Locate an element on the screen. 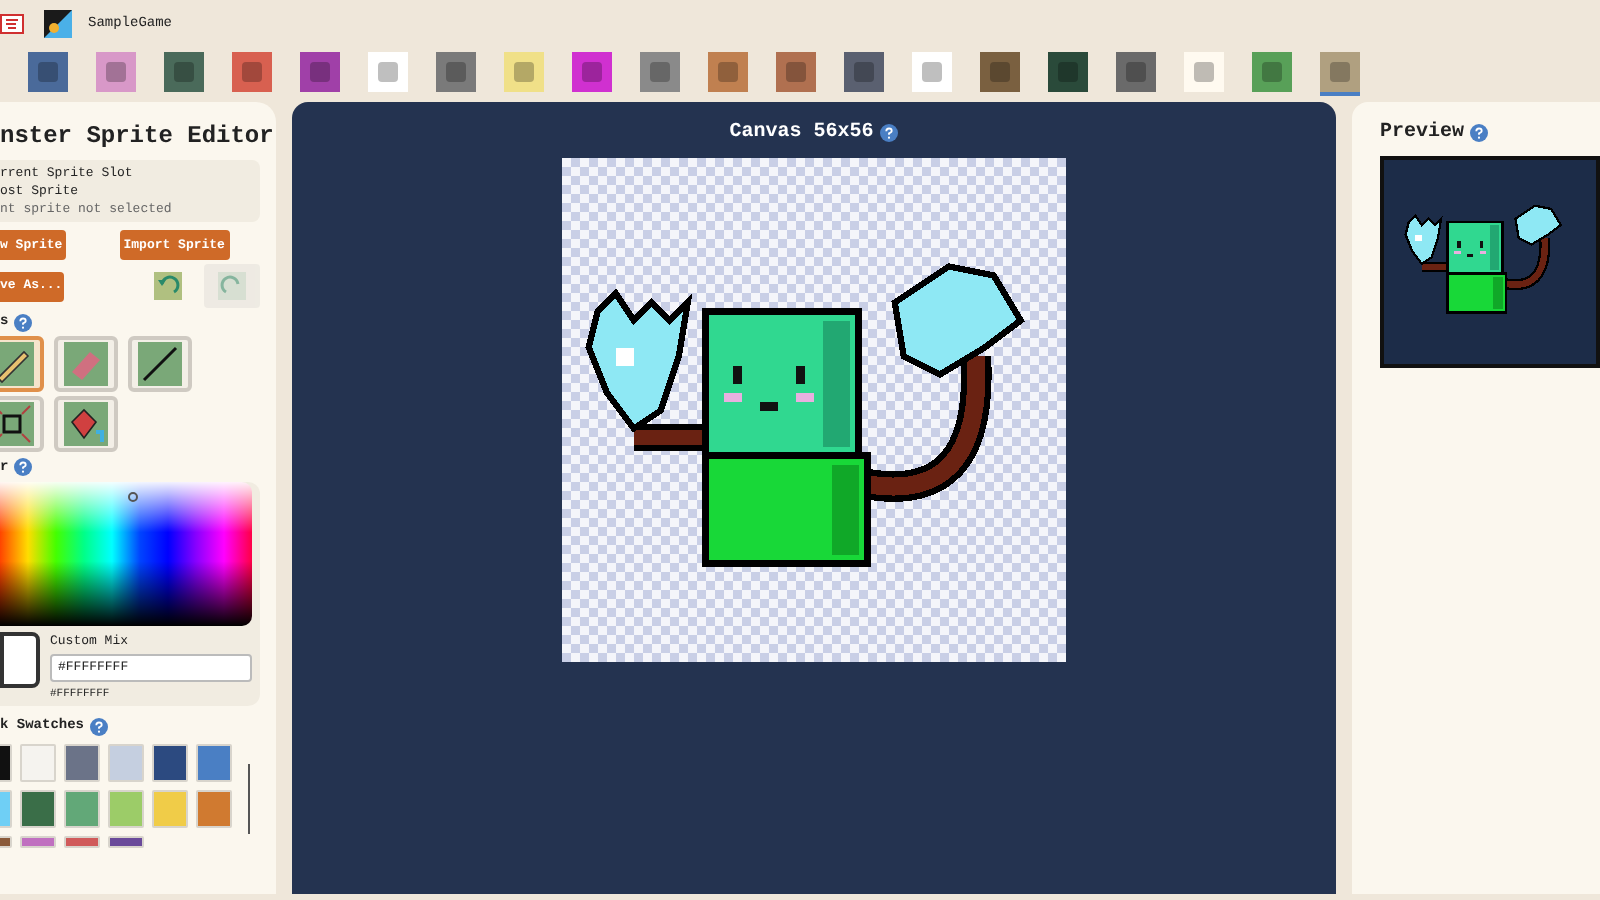  undo-button is located at coordinates (168, 286).